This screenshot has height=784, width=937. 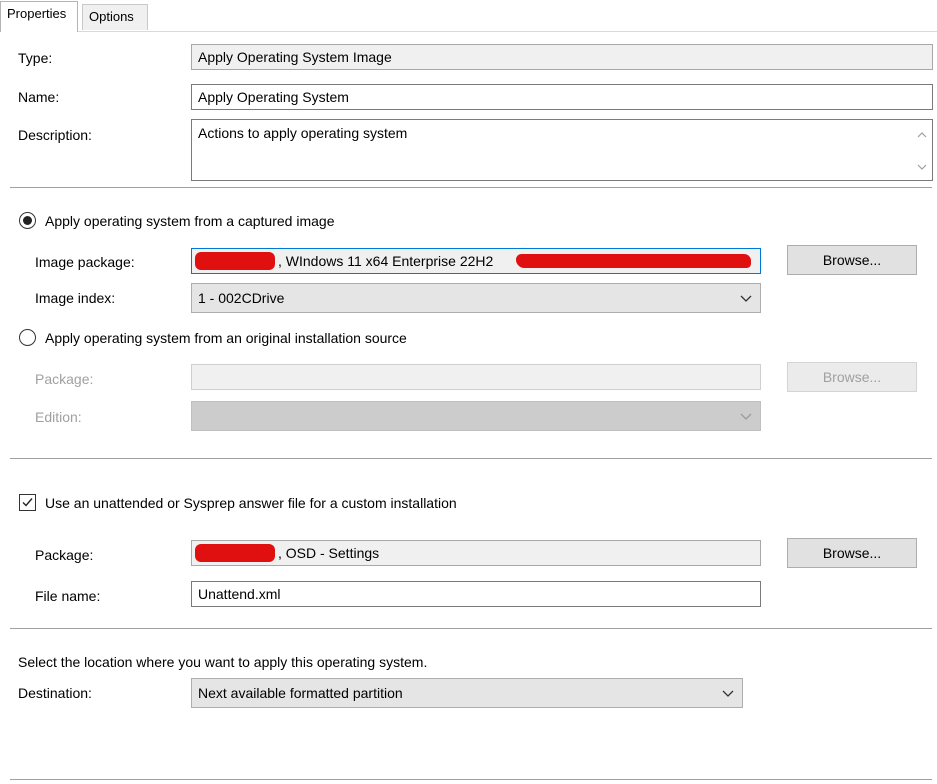 What do you see at coordinates (303, 133) in the screenshot?
I see `description-text: Actions to apply operating system` at bounding box center [303, 133].